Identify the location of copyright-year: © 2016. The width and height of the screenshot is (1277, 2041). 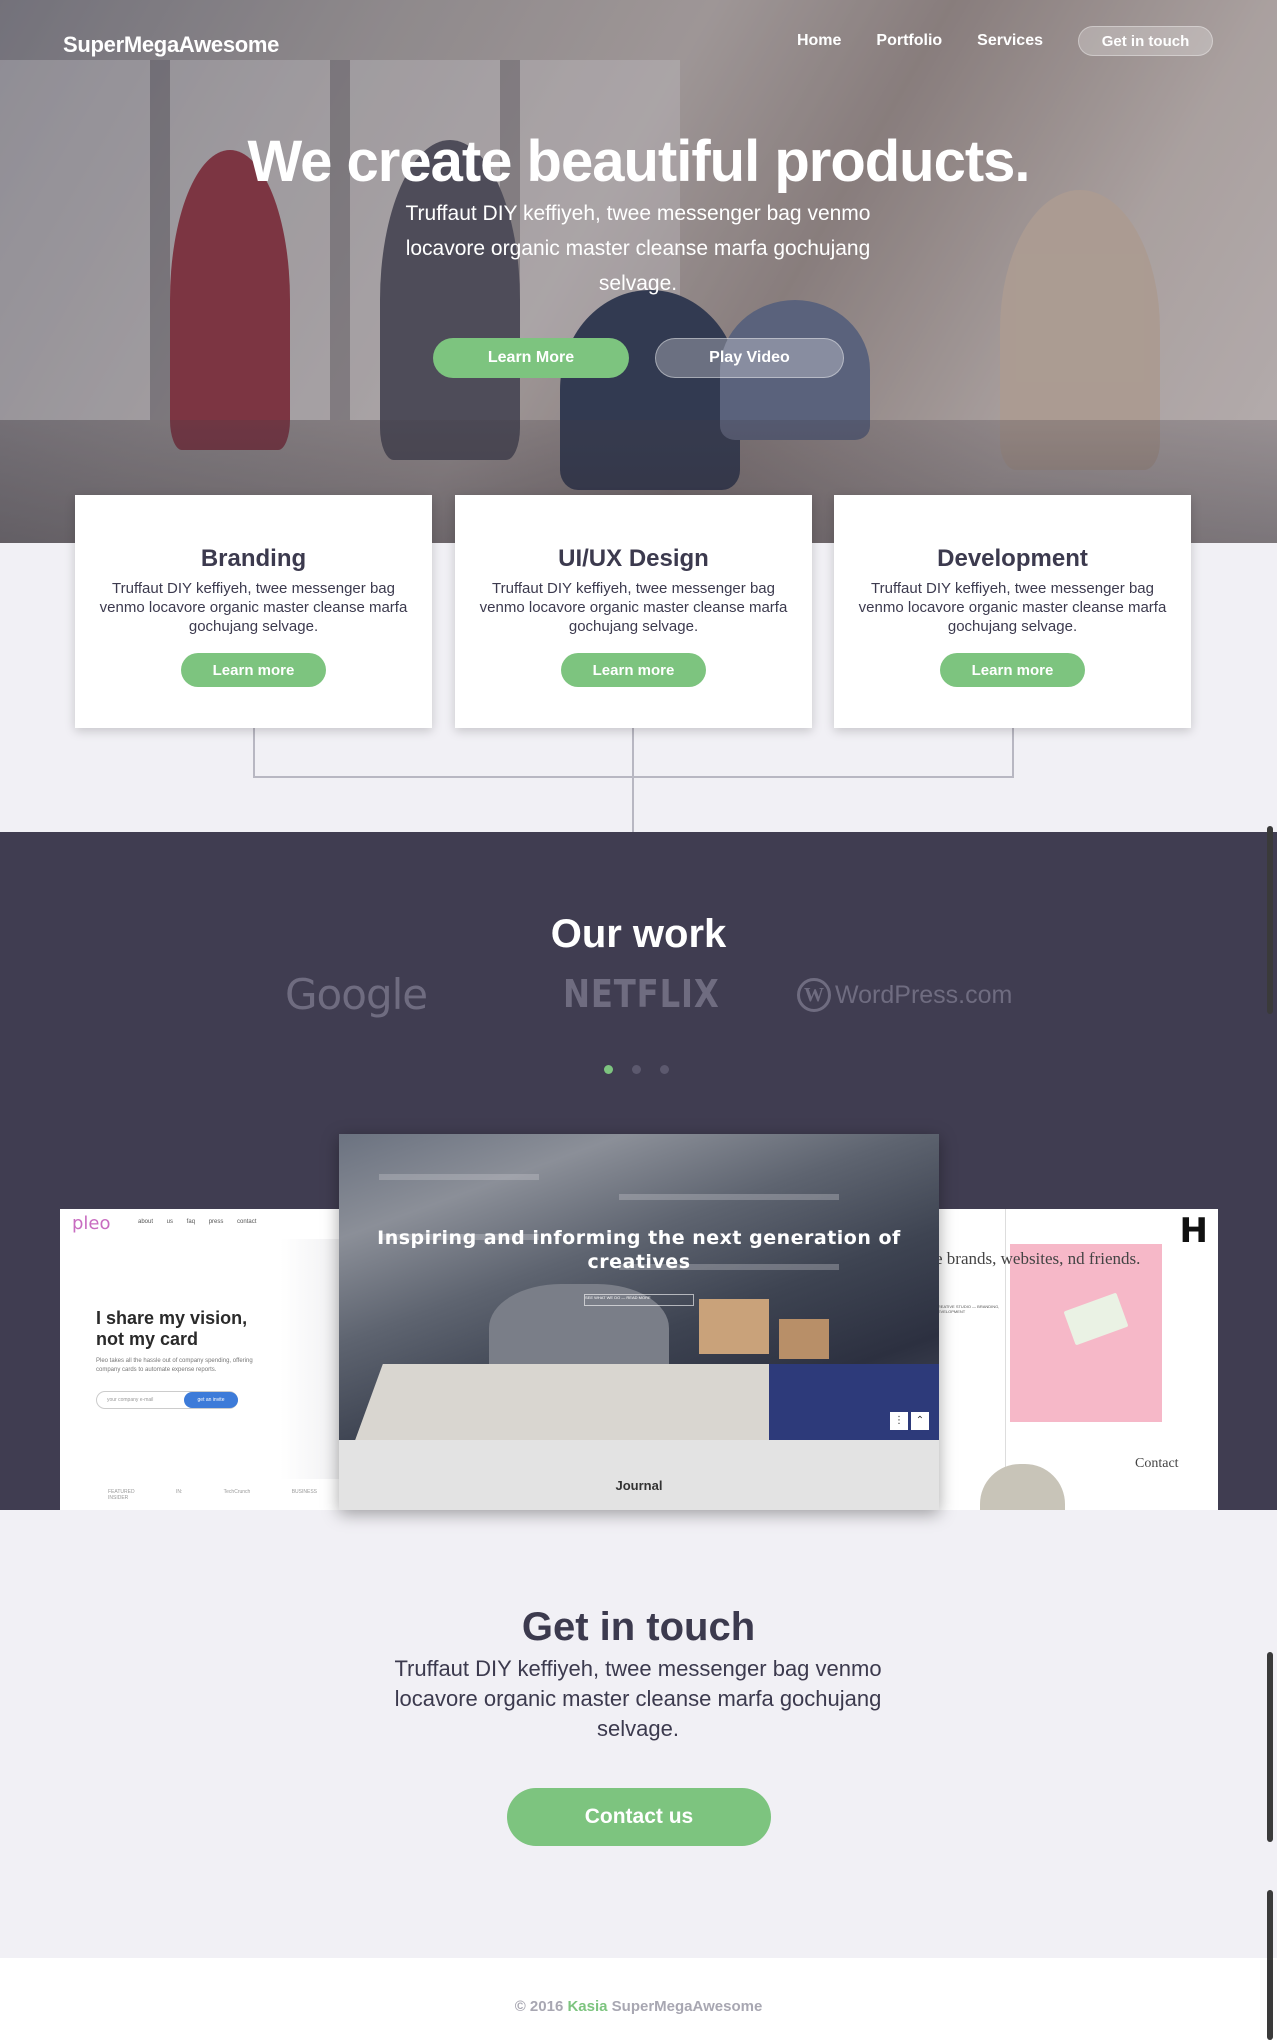
(541, 2006).